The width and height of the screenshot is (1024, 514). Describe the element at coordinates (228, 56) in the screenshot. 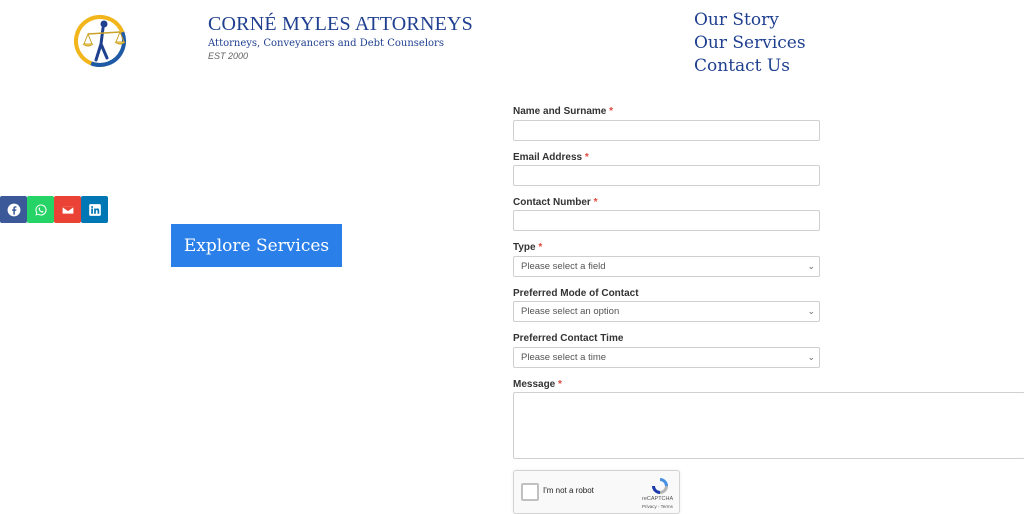

I see `brand-established: EST 2000` at that location.